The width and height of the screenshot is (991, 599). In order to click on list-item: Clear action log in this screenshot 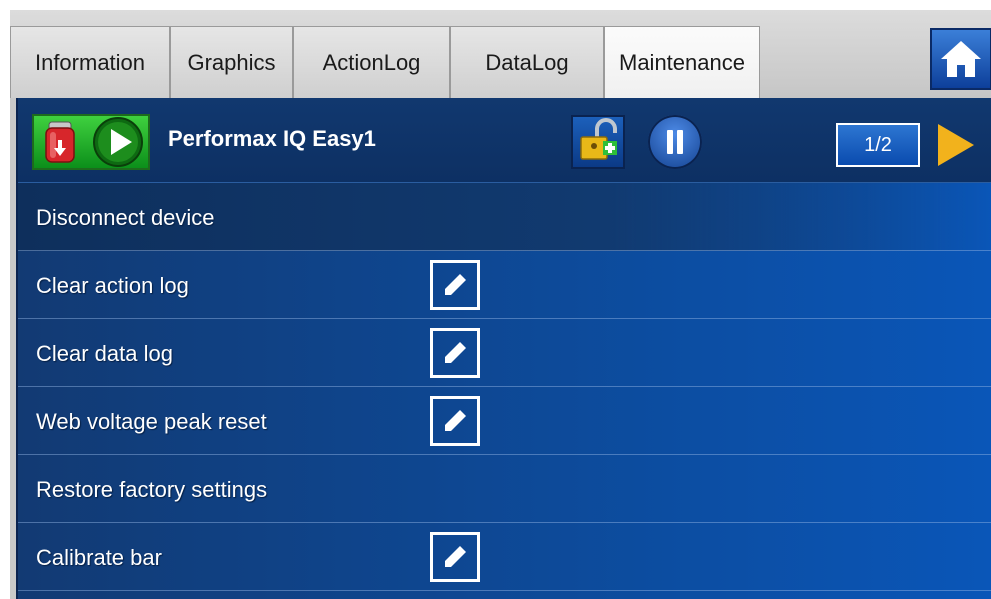, I will do `click(504, 285)`.